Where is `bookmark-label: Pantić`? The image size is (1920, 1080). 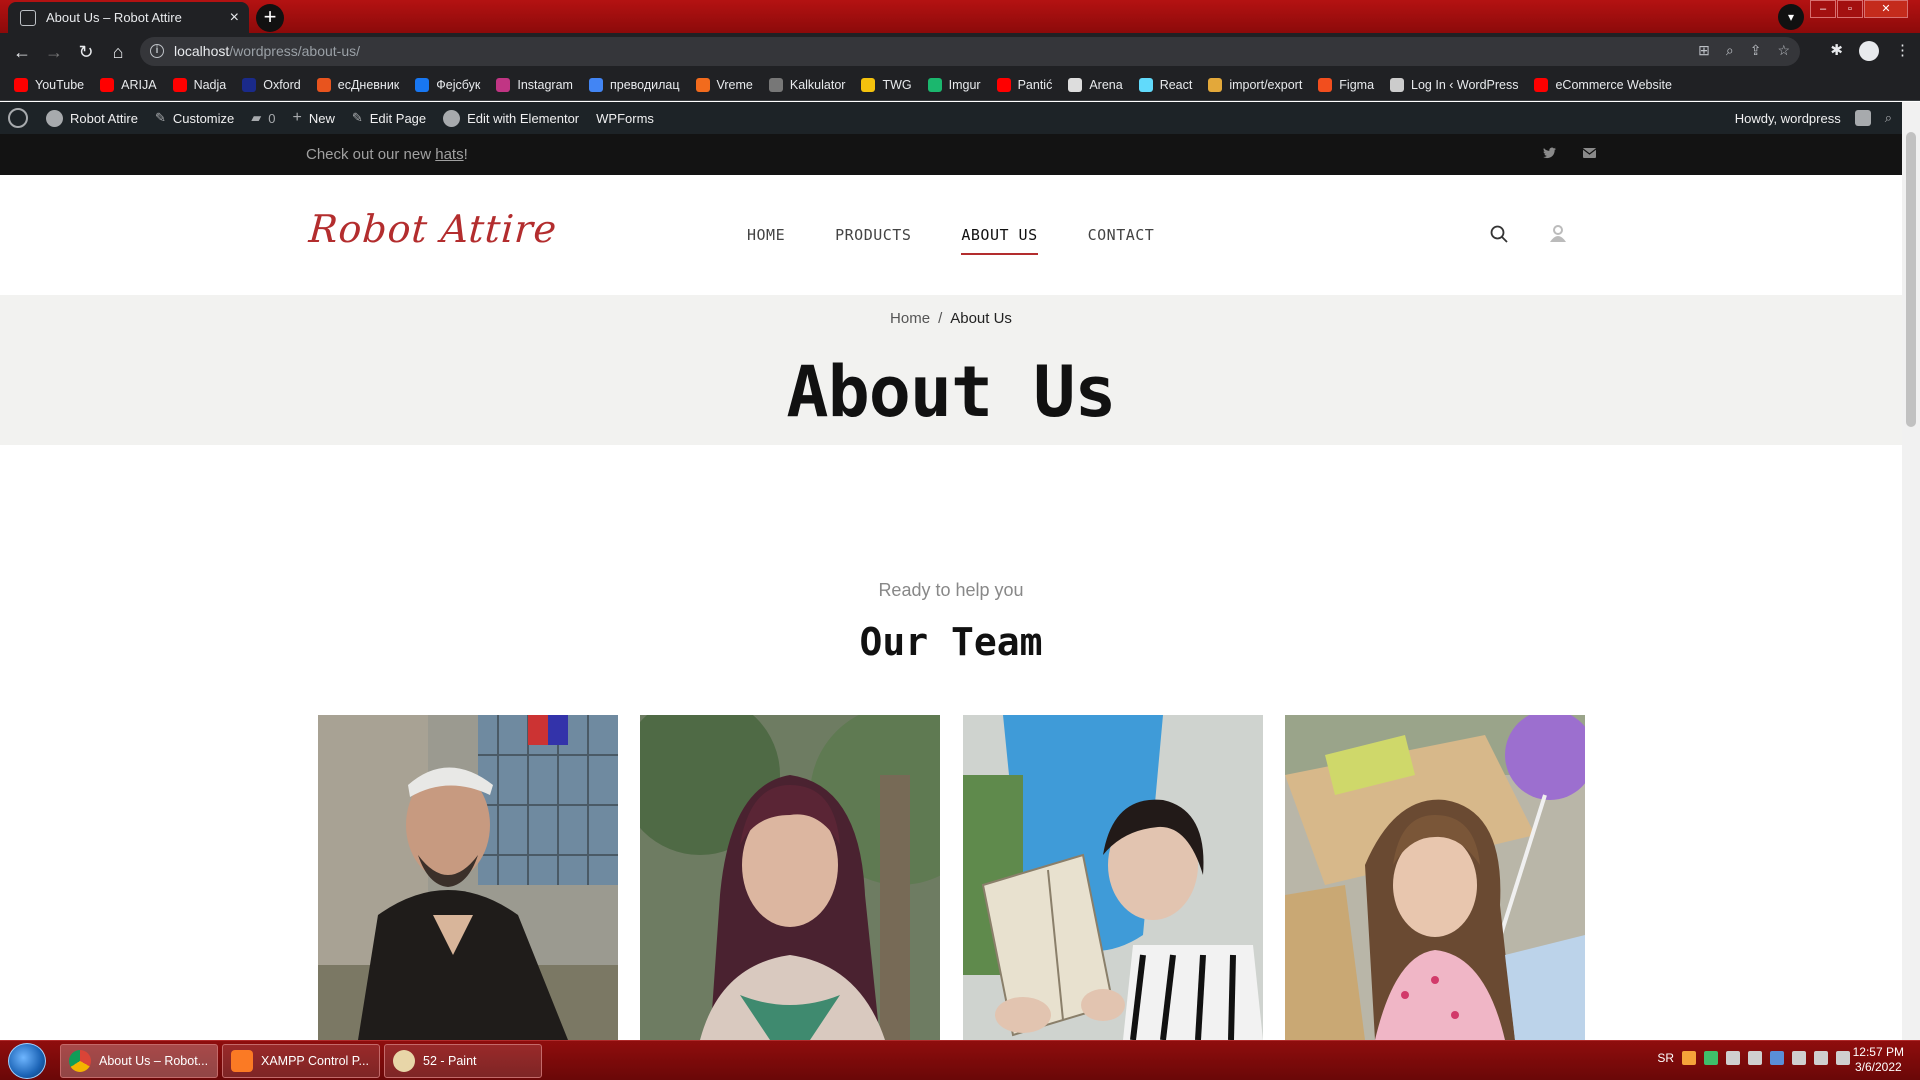 bookmark-label: Pantić is located at coordinates (1035, 85).